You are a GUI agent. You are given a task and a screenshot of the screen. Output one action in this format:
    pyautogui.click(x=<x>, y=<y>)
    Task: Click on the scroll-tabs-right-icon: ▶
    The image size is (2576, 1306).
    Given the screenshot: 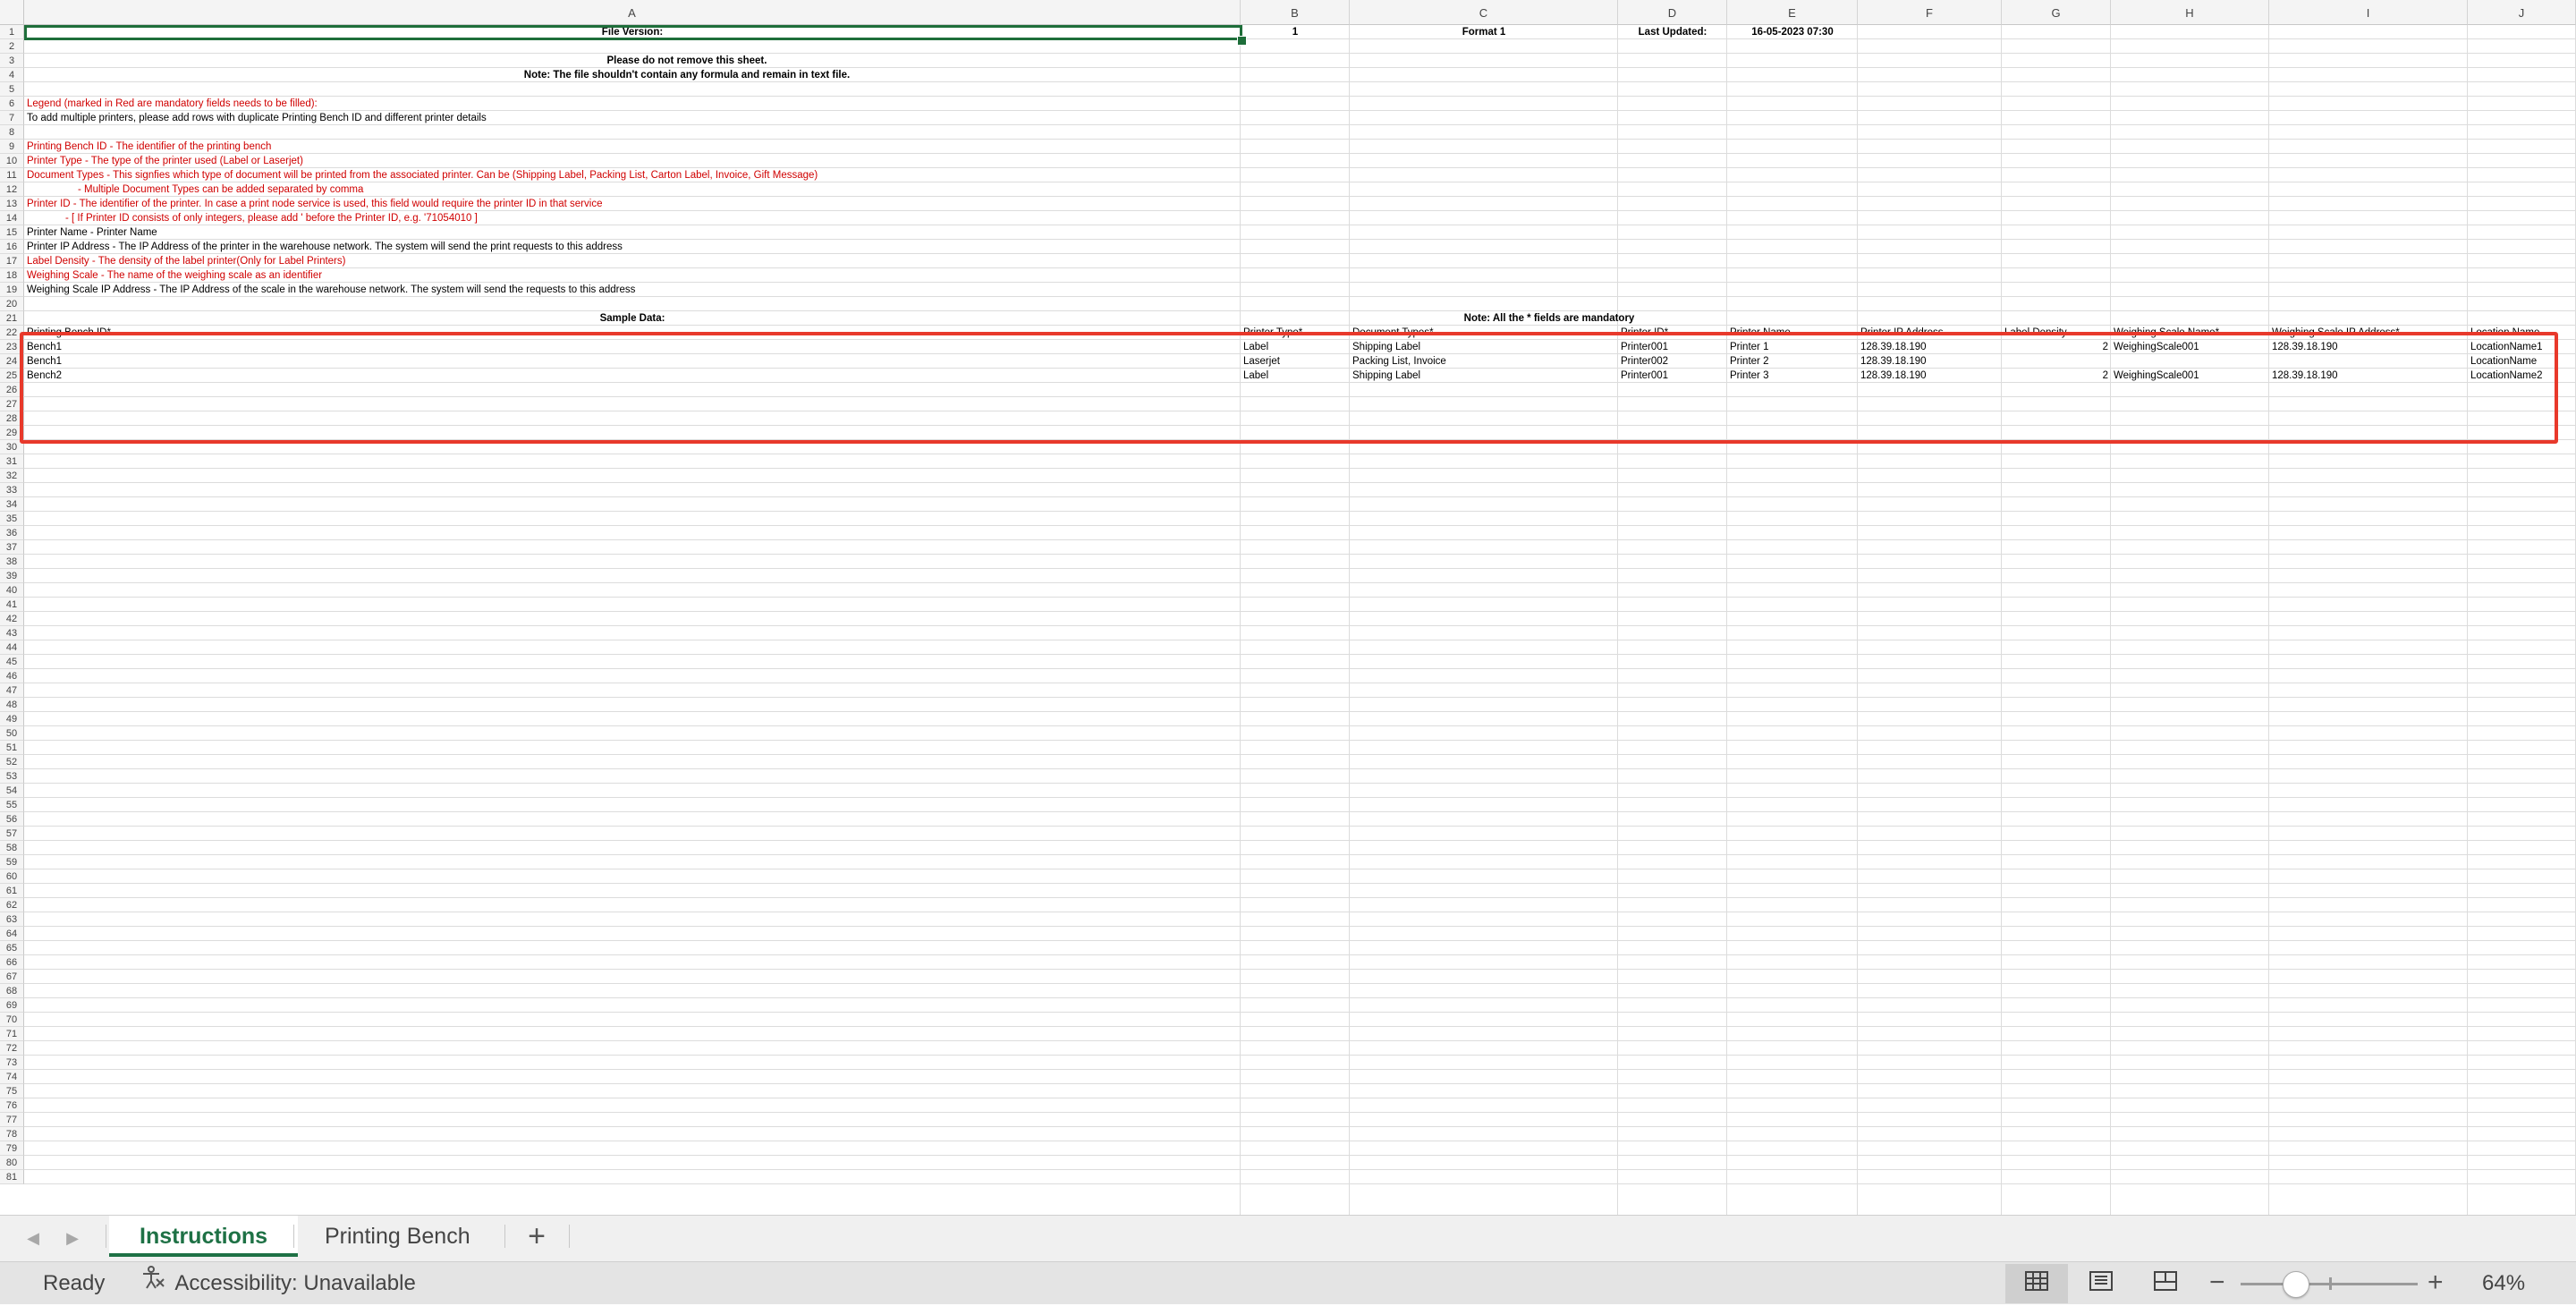 What is the action you would take?
    pyautogui.click(x=72, y=1238)
    